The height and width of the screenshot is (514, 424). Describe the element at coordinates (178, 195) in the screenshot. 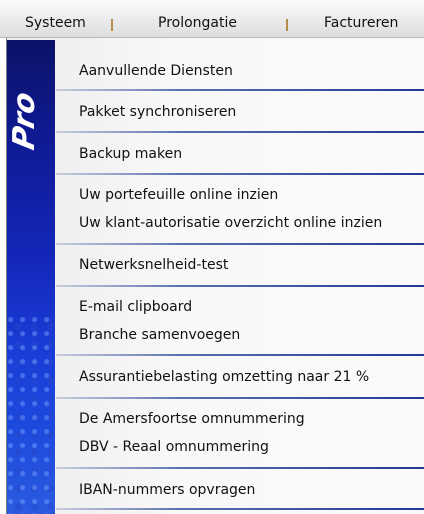

I see `menu-item-portefeuille-online: Uw portefeuille online inzien` at that location.